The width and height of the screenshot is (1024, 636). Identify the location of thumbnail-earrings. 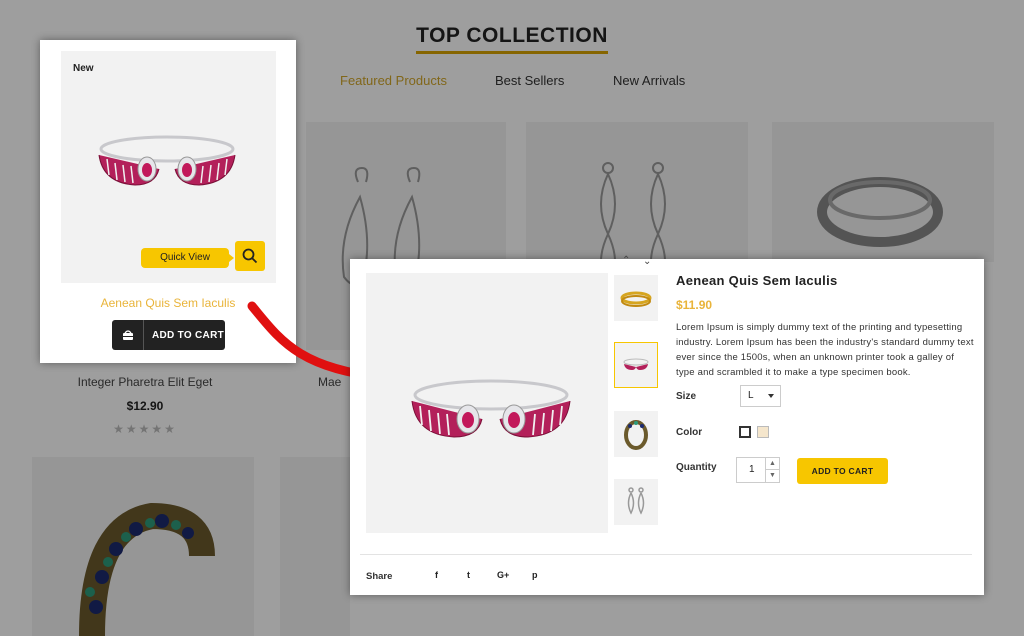
(636, 502).